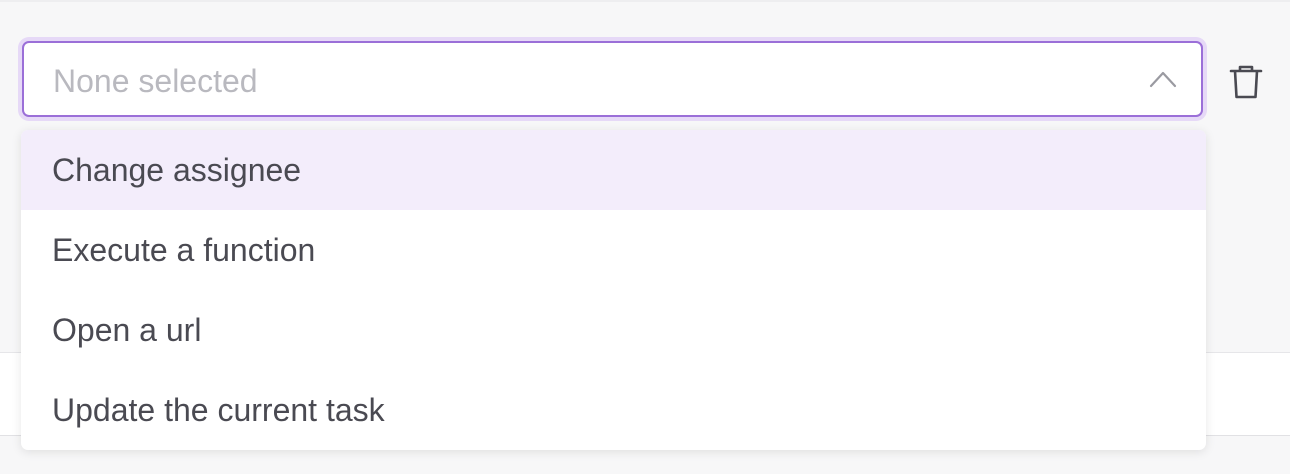 This screenshot has height=474, width=1290. Describe the element at coordinates (612, 79) in the screenshot. I see `action-select: None selected` at that location.